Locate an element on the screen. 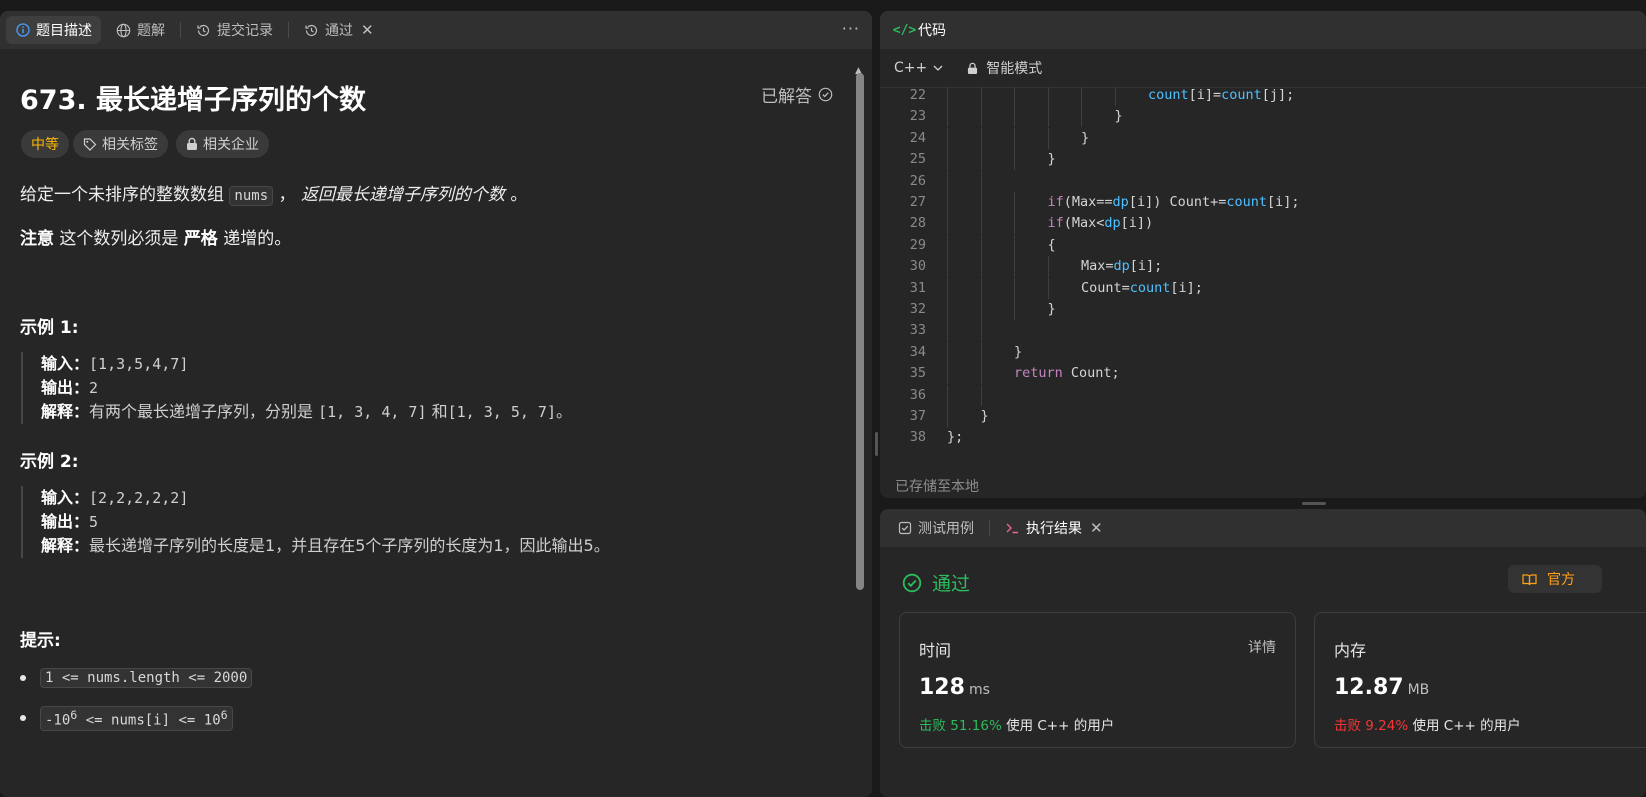 This screenshot has width=1646, height=797. code-token: count is located at coordinates (1150, 287).